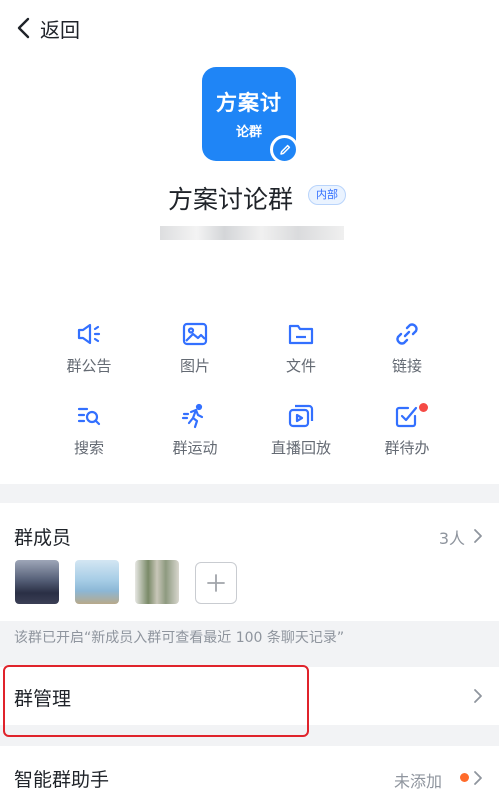 This screenshot has height=811, width=499. What do you see at coordinates (406, 417) in the screenshot?
I see `todo-check-icon` at bounding box center [406, 417].